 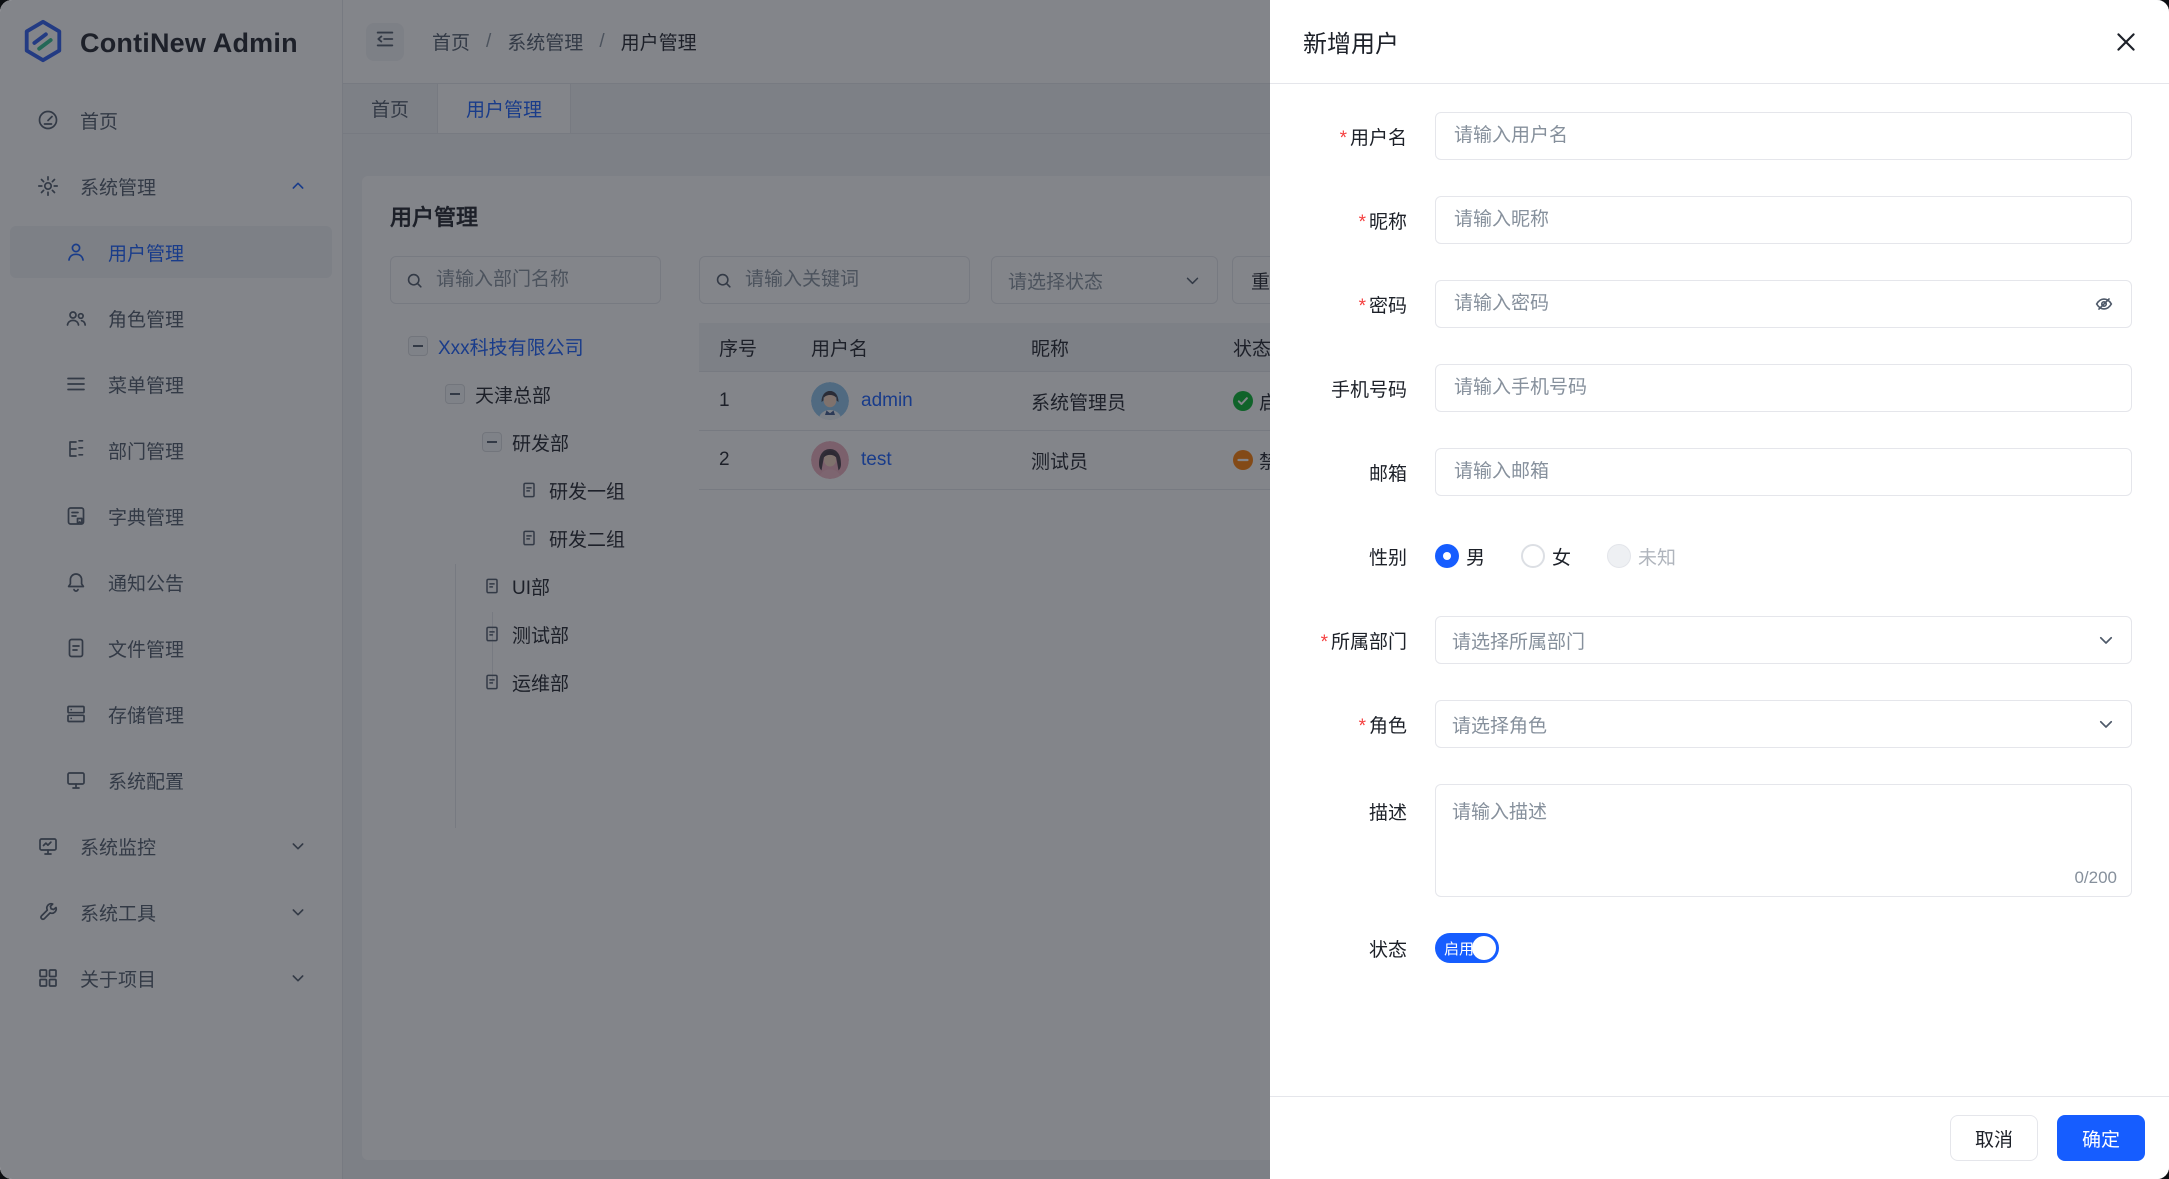 I want to click on description-field: 0/200, so click(x=1783, y=840).